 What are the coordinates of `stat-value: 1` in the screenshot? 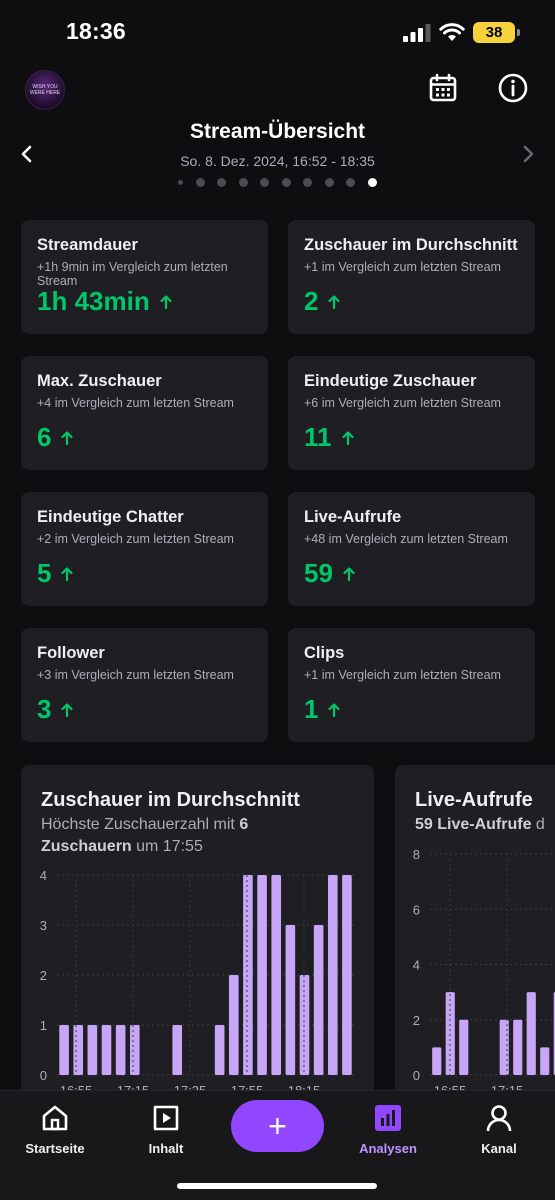 It's located at (322, 709).